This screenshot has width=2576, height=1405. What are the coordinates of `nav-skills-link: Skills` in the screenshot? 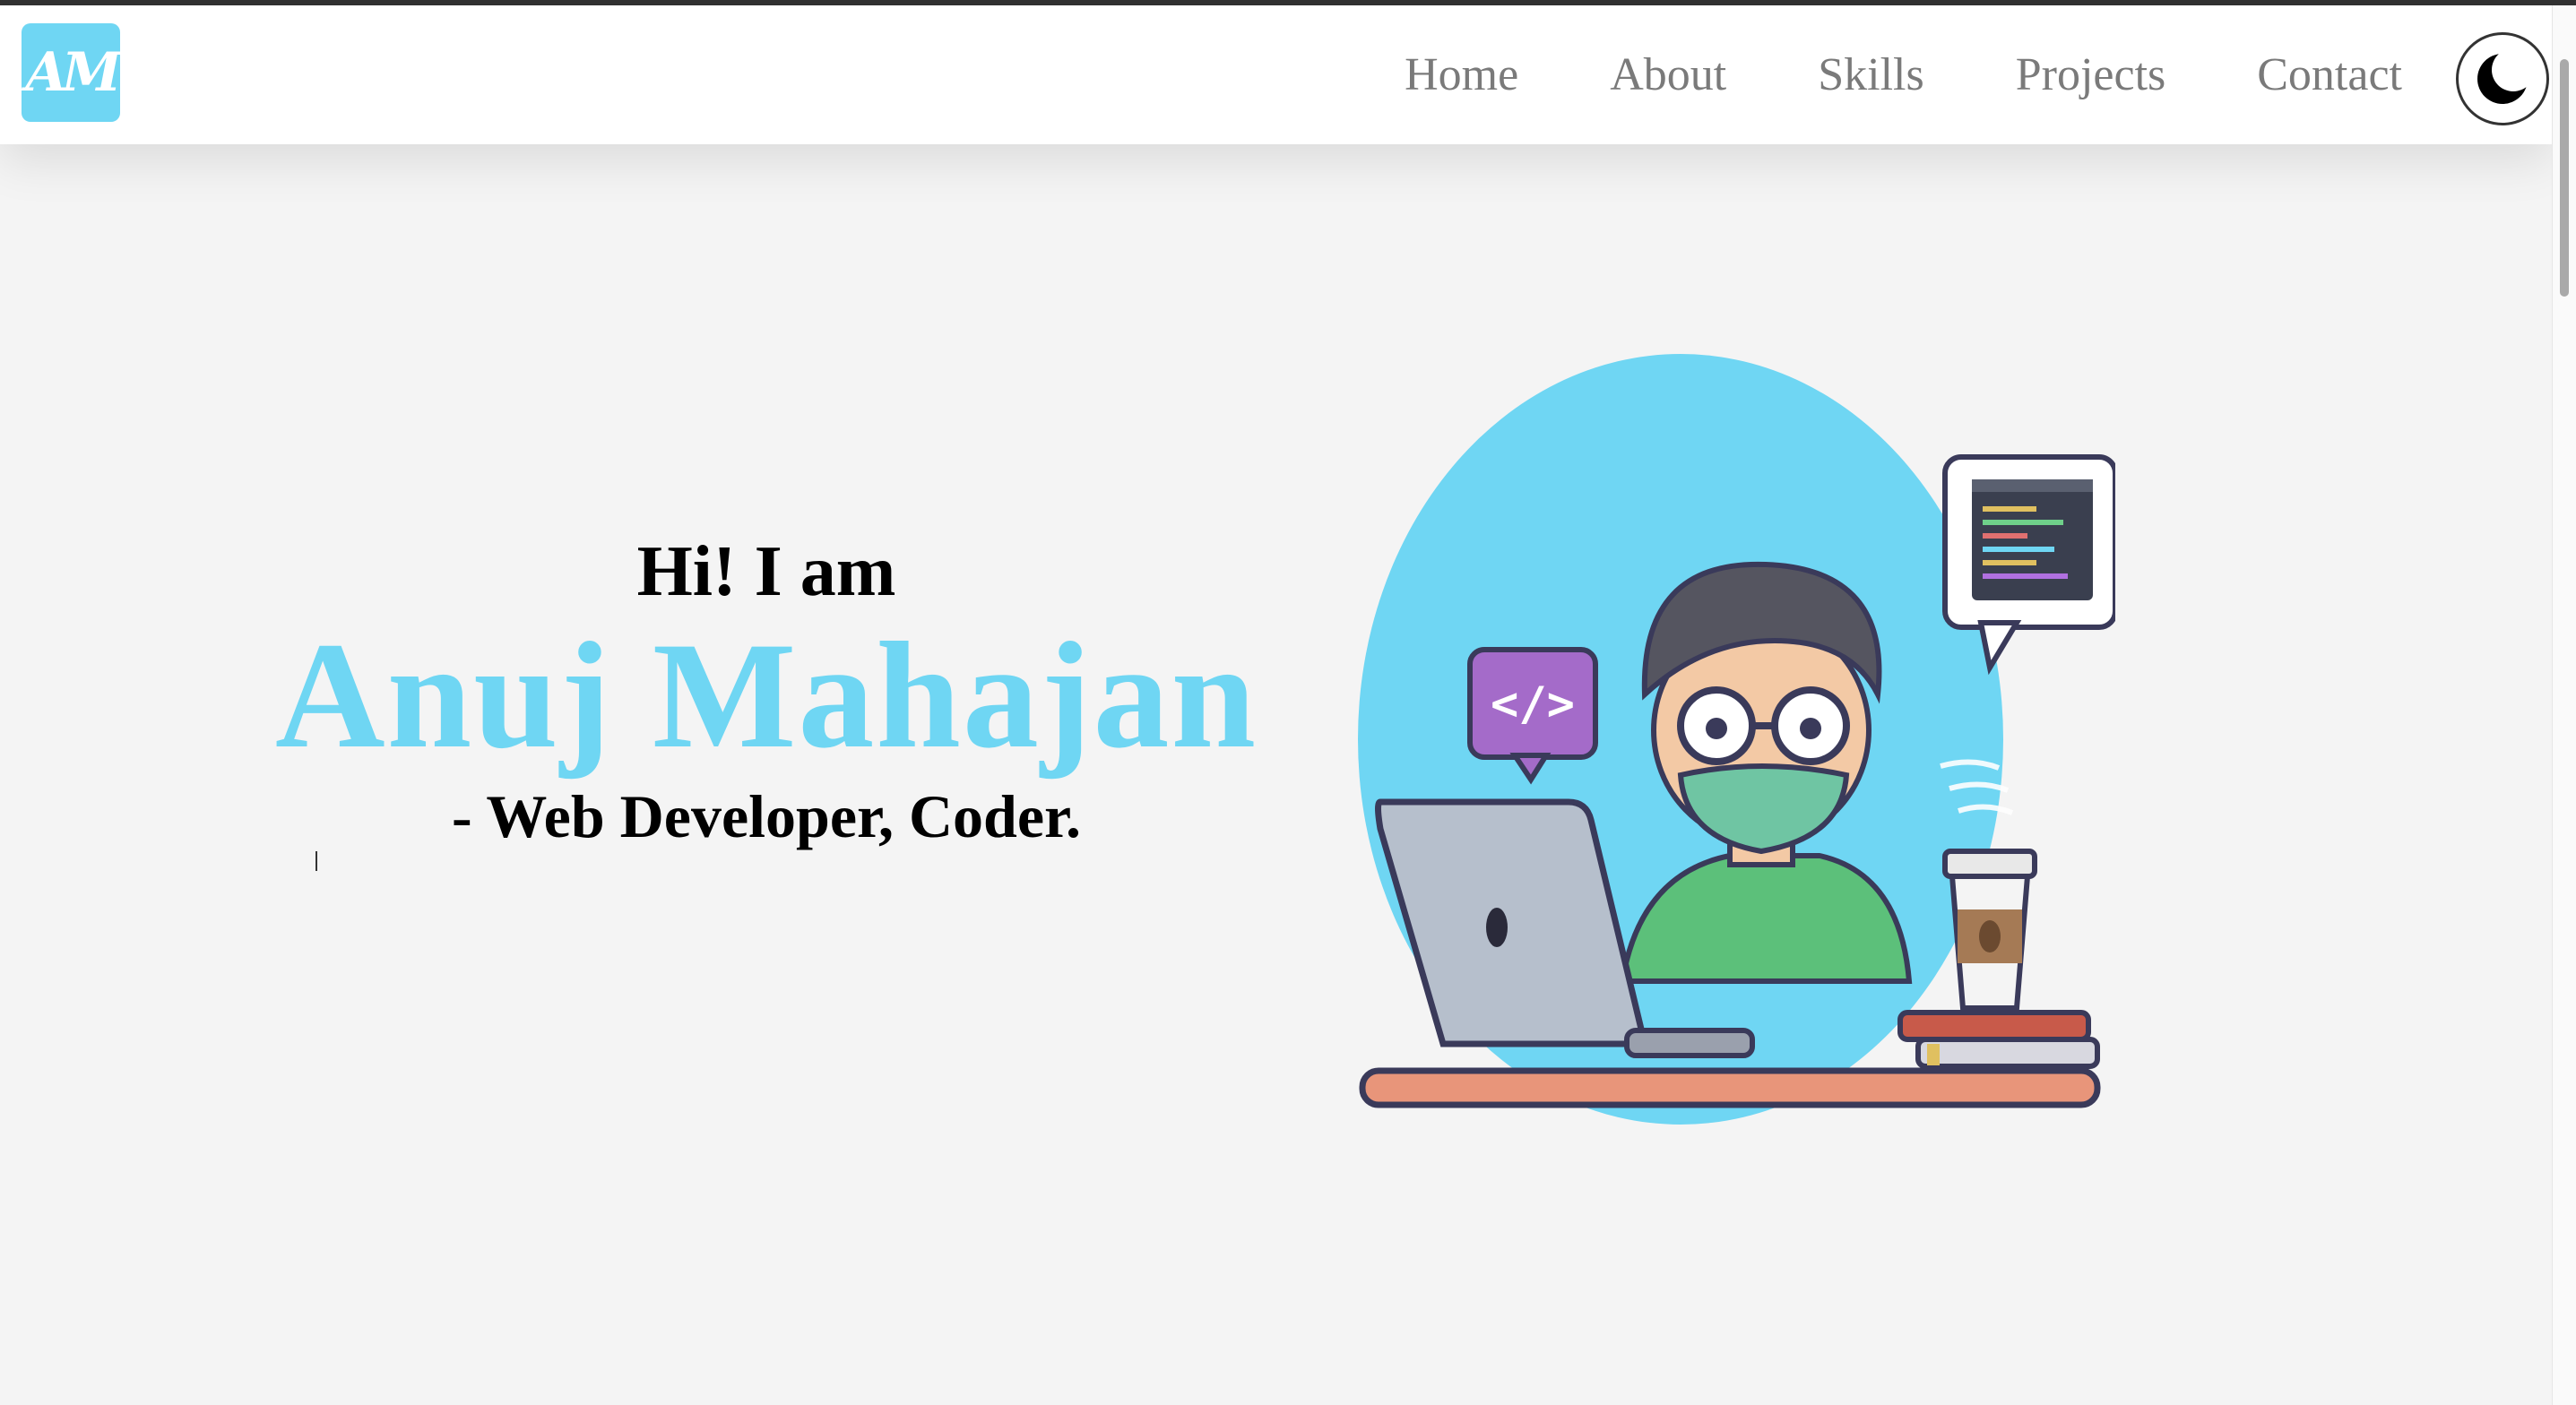 It's located at (1871, 74).